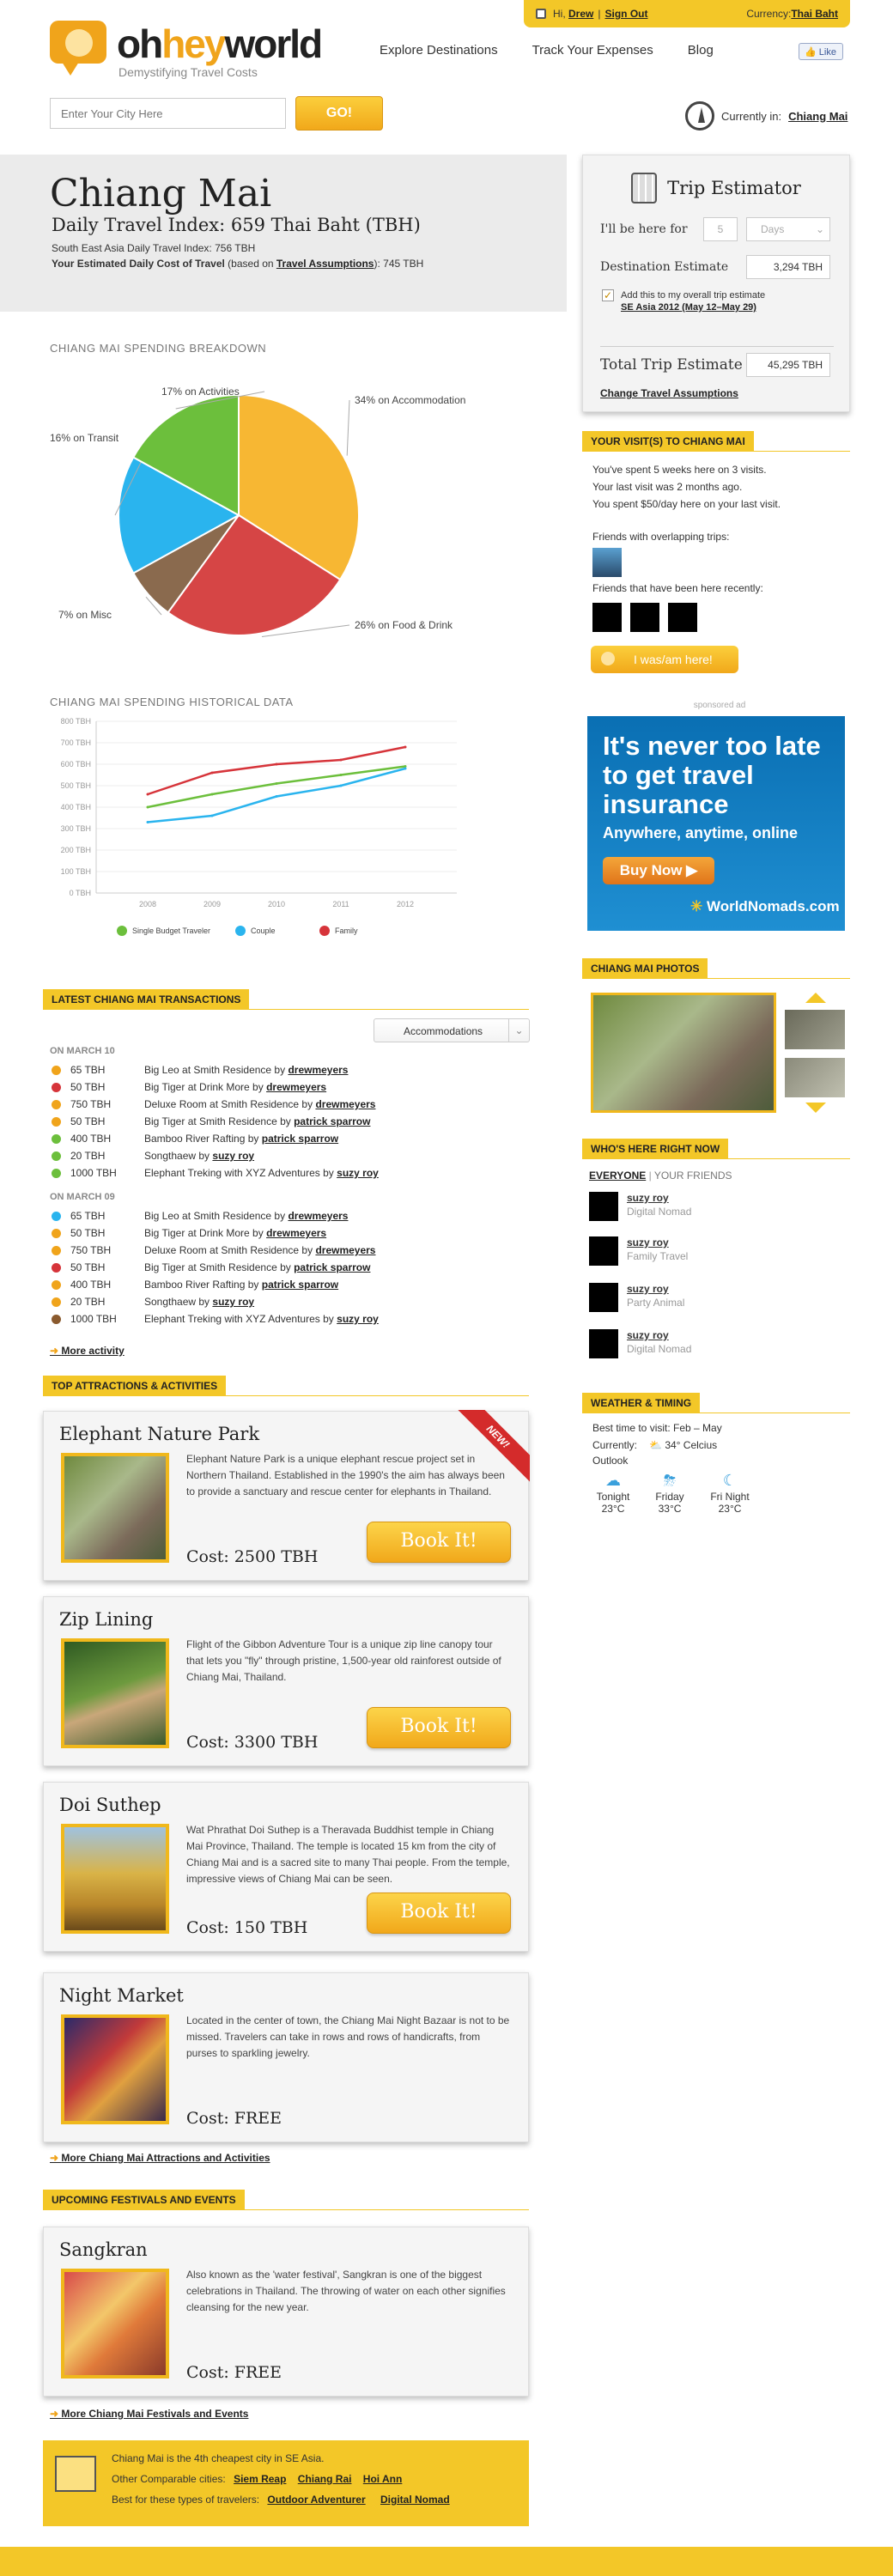 Image resolution: width=893 pixels, height=2576 pixels. I want to click on festival-title: Sangkran, so click(103, 2250).